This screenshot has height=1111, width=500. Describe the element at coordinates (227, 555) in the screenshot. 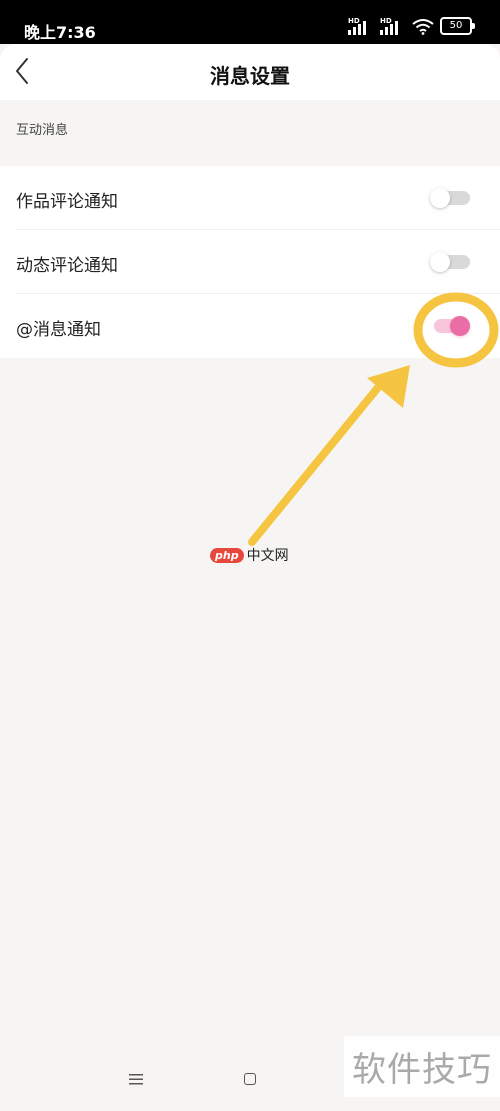

I see `php-logo-icon: php` at that location.